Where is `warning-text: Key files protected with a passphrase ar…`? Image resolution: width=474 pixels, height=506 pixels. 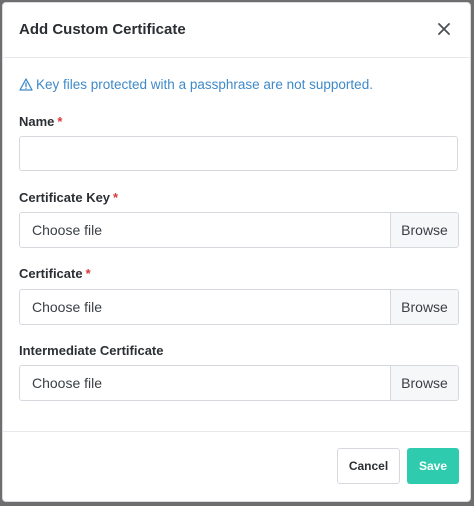
warning-text: Key files protected with a passphrase ar… is located at coordinates (204, 84).